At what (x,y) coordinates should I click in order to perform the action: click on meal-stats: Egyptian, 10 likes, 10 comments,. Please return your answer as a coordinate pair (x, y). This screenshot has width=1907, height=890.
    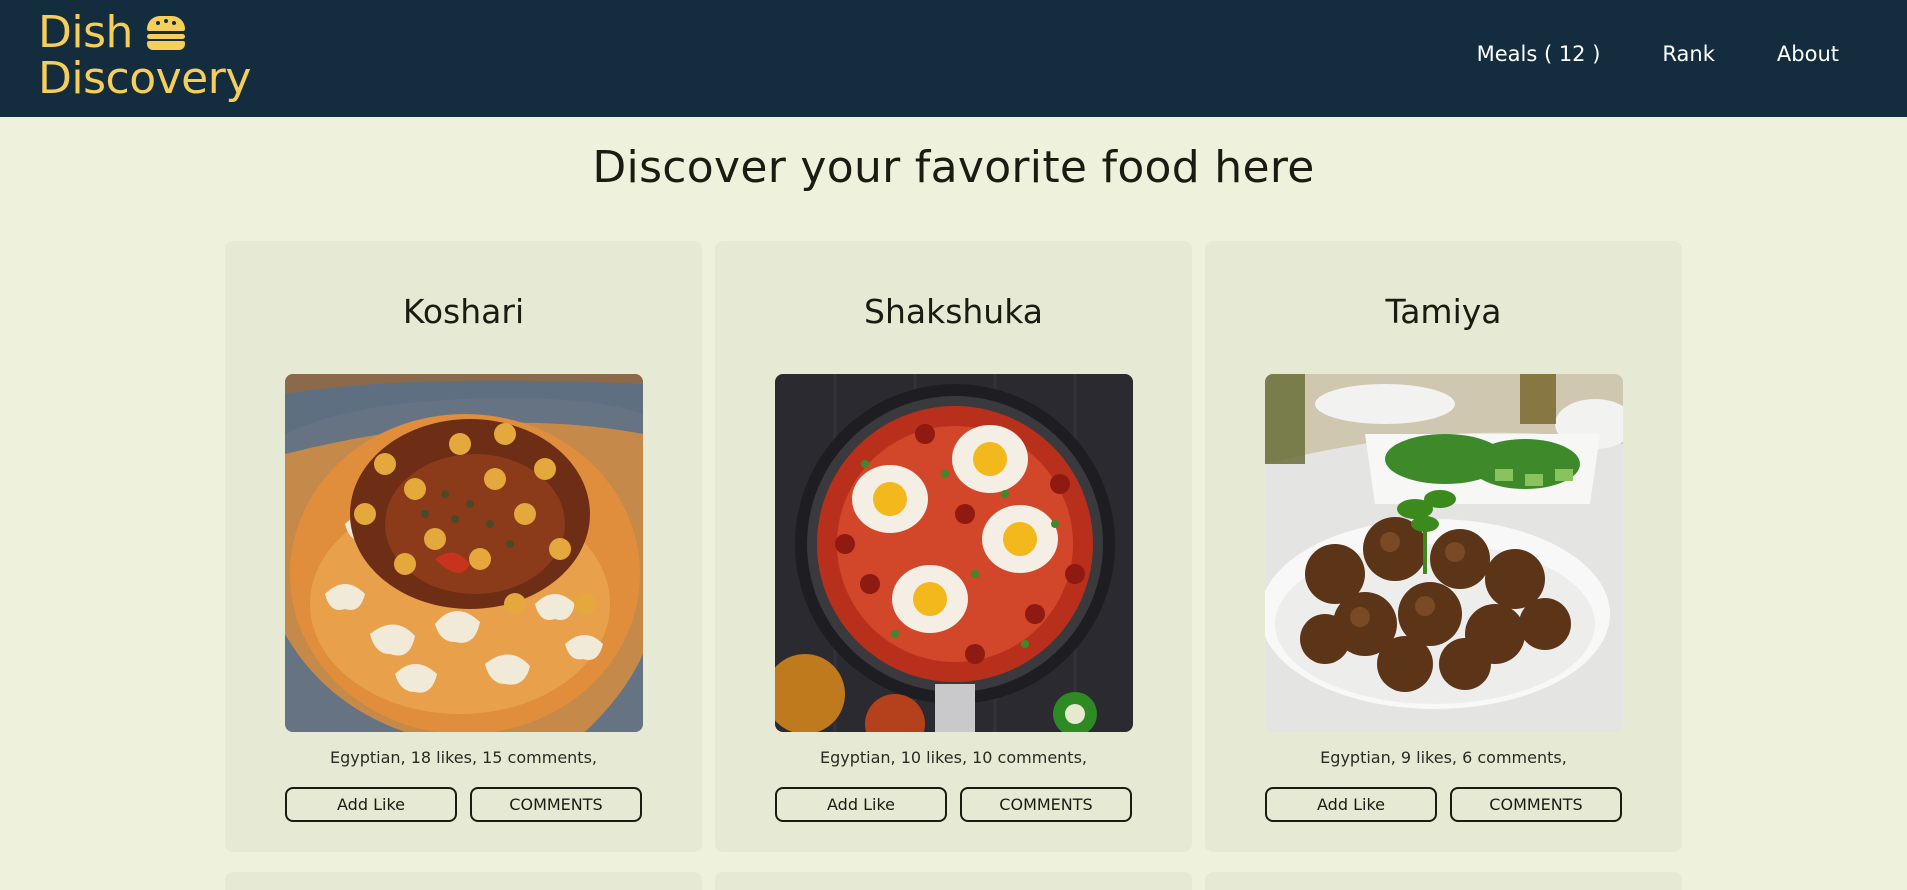
    Looking at the image, I should click on (953, 757).